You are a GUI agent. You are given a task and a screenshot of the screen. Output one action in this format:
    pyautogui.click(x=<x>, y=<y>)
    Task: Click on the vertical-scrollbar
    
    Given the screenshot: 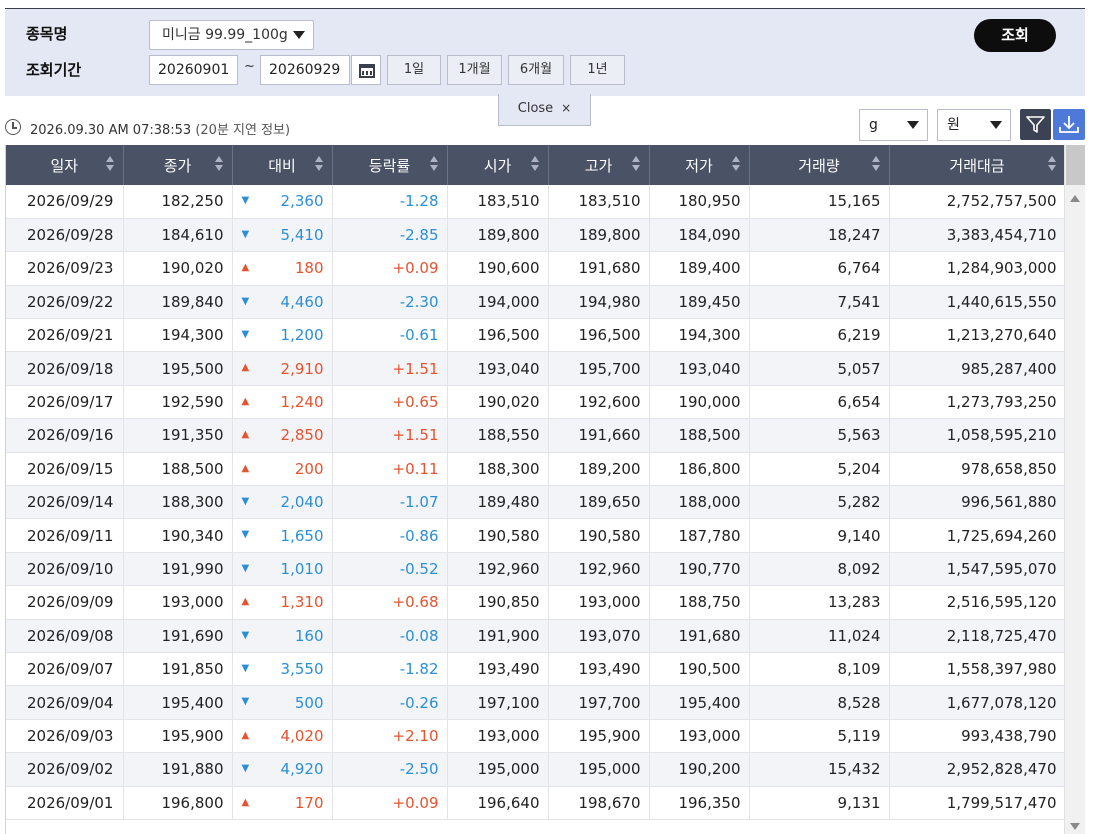 What is the action you would take?
    pyautogui.click(x=1074, y=489)
    